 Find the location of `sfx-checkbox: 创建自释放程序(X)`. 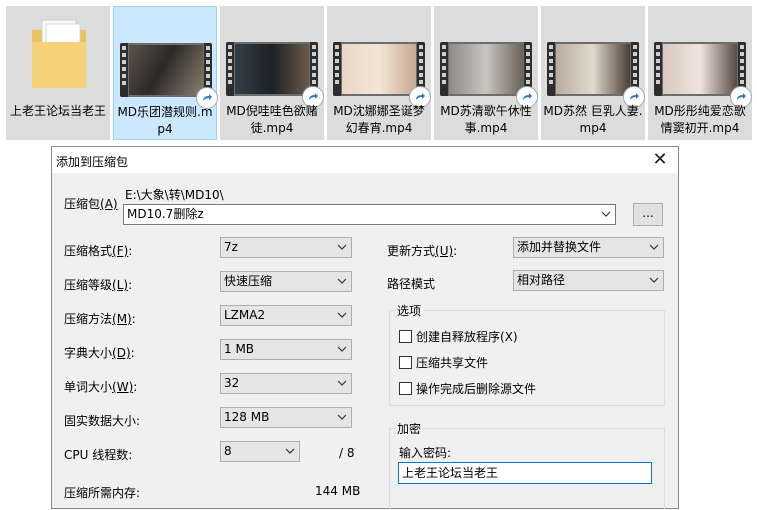

sfx-checkbox: 创建自释放程序(X) is located at coordinates (458, 336).